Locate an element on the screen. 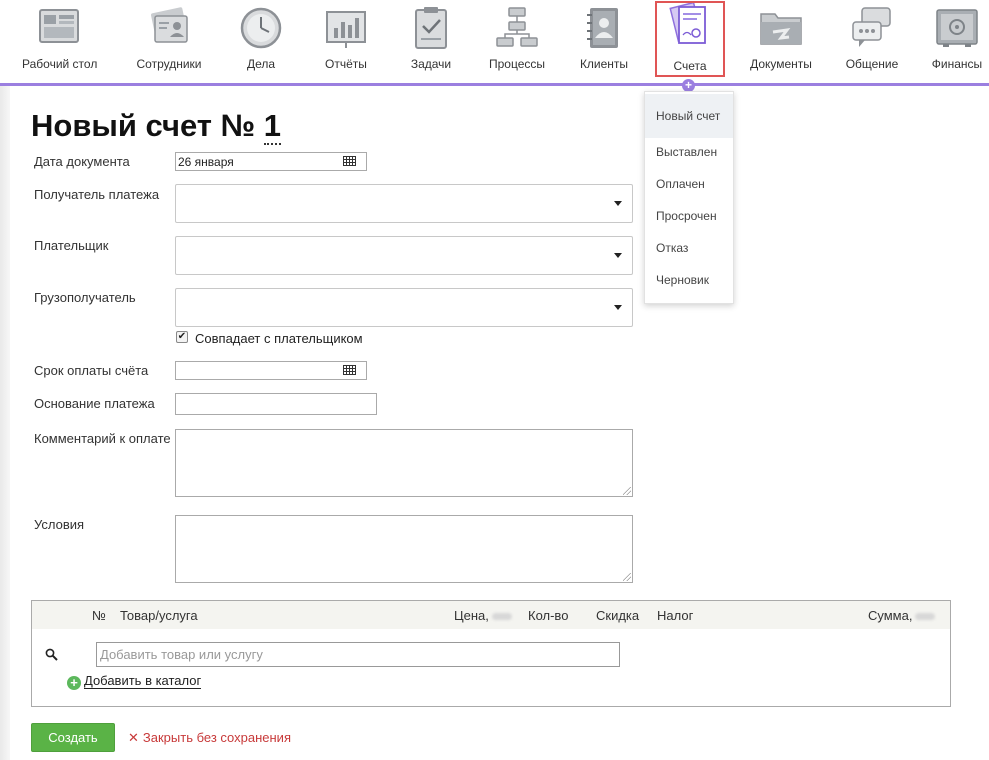 The width and height of the screenshot is (989, 760). recipient-select is located at coordinates (404, 203).